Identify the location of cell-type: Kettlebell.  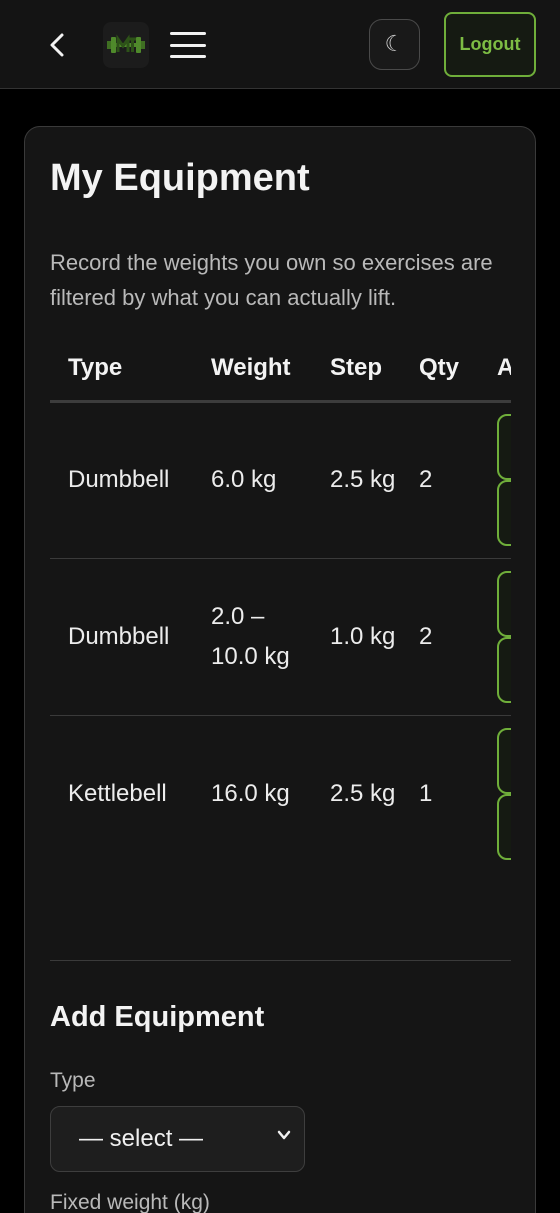
(121, 793).